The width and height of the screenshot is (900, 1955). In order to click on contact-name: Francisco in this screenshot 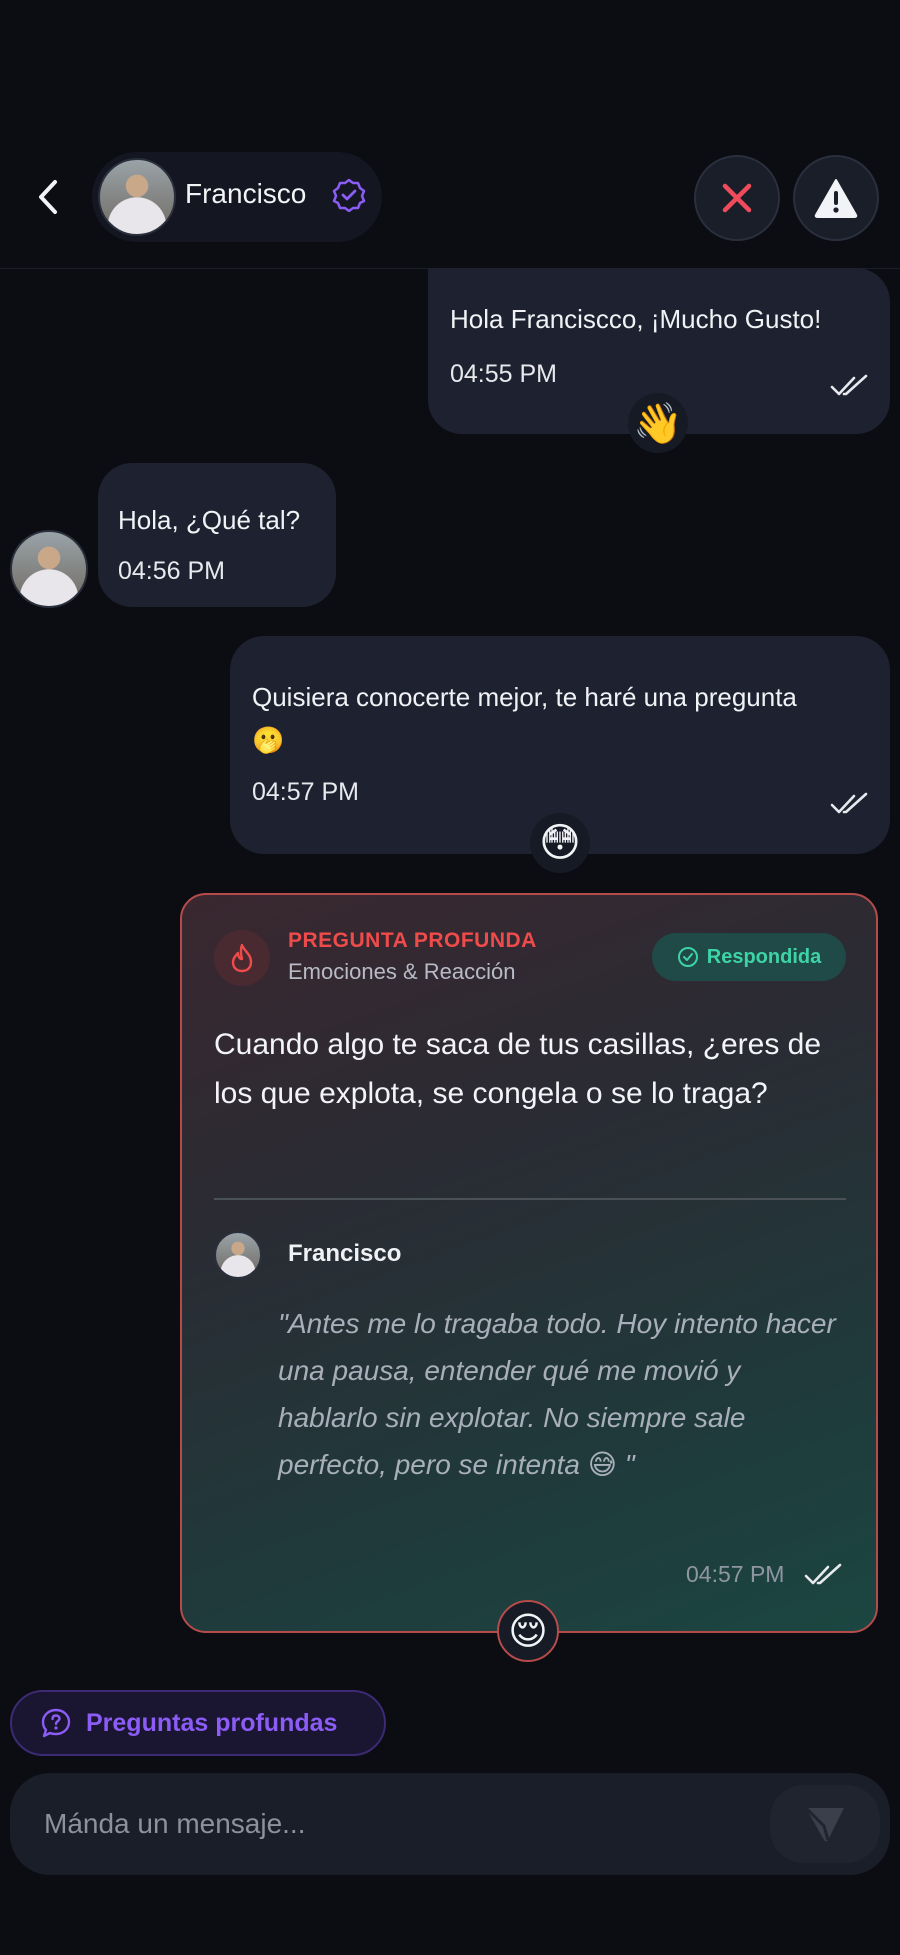, I will do `click(246, 193)`.